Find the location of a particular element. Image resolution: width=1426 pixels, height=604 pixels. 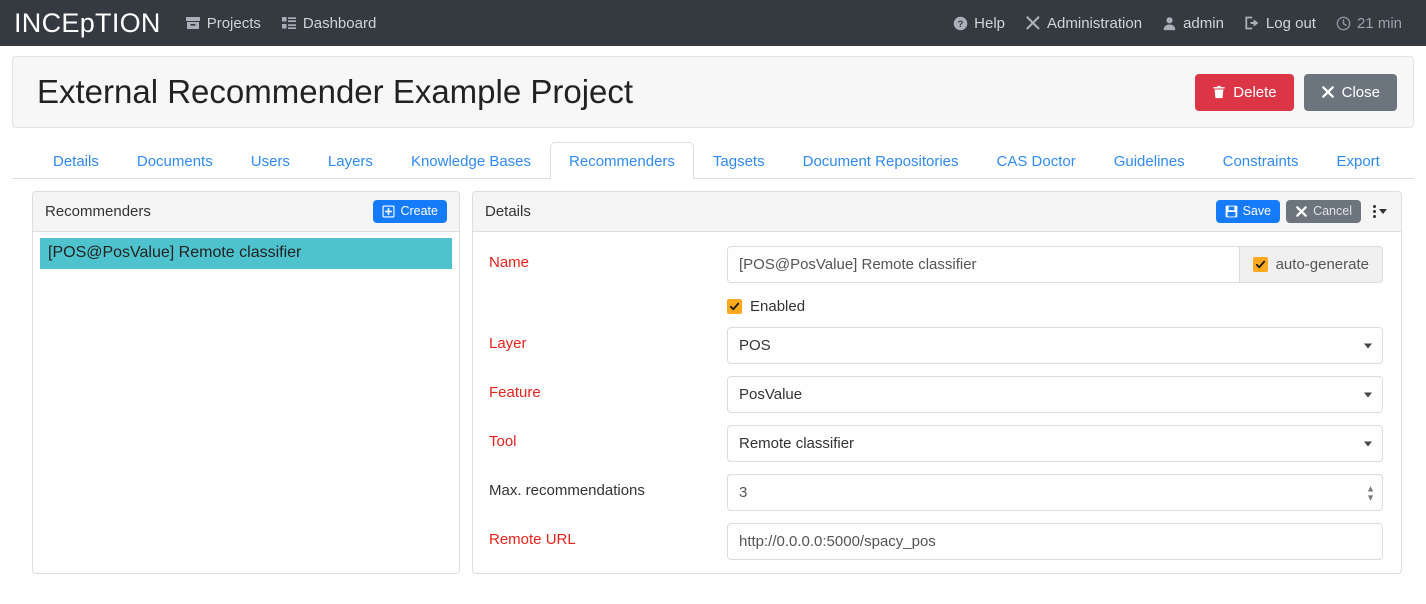

stepper-icons: ▲ ▼ is located at coordinates (1370, 493).